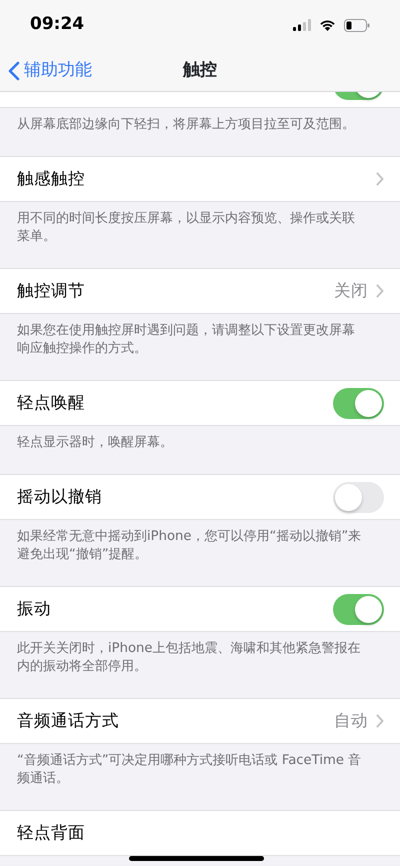 This screenshot has width=400, height=866. What do you see at coordinates (51, 833) in the screenshot?
I see `setting-label: 轻点背面` at bounding box center [51, 833].